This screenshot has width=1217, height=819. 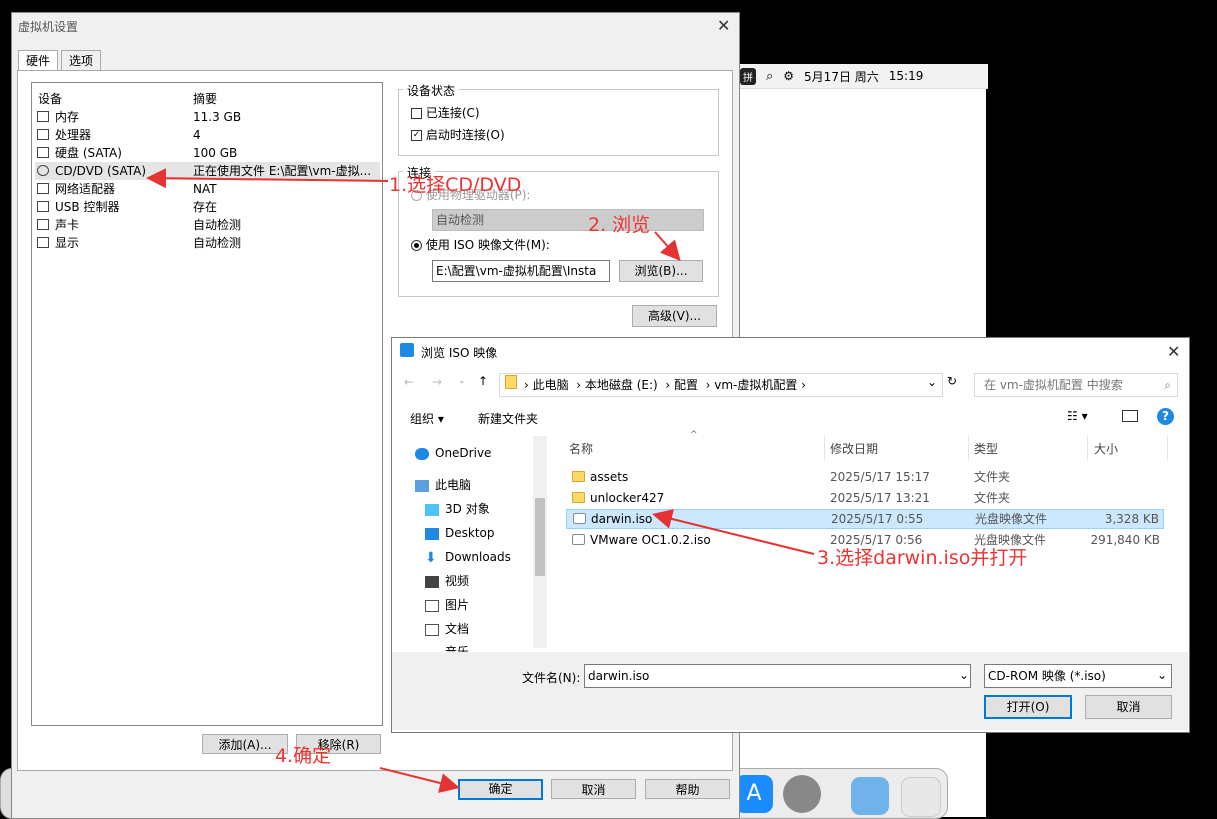 I want to click on arrow-step3, so click(x=733, y=532).